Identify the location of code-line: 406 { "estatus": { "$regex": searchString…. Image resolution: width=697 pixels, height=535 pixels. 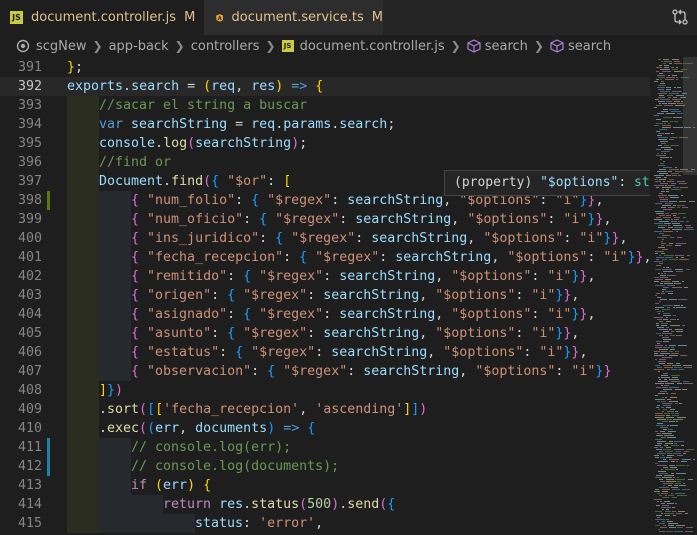
(325, 352).